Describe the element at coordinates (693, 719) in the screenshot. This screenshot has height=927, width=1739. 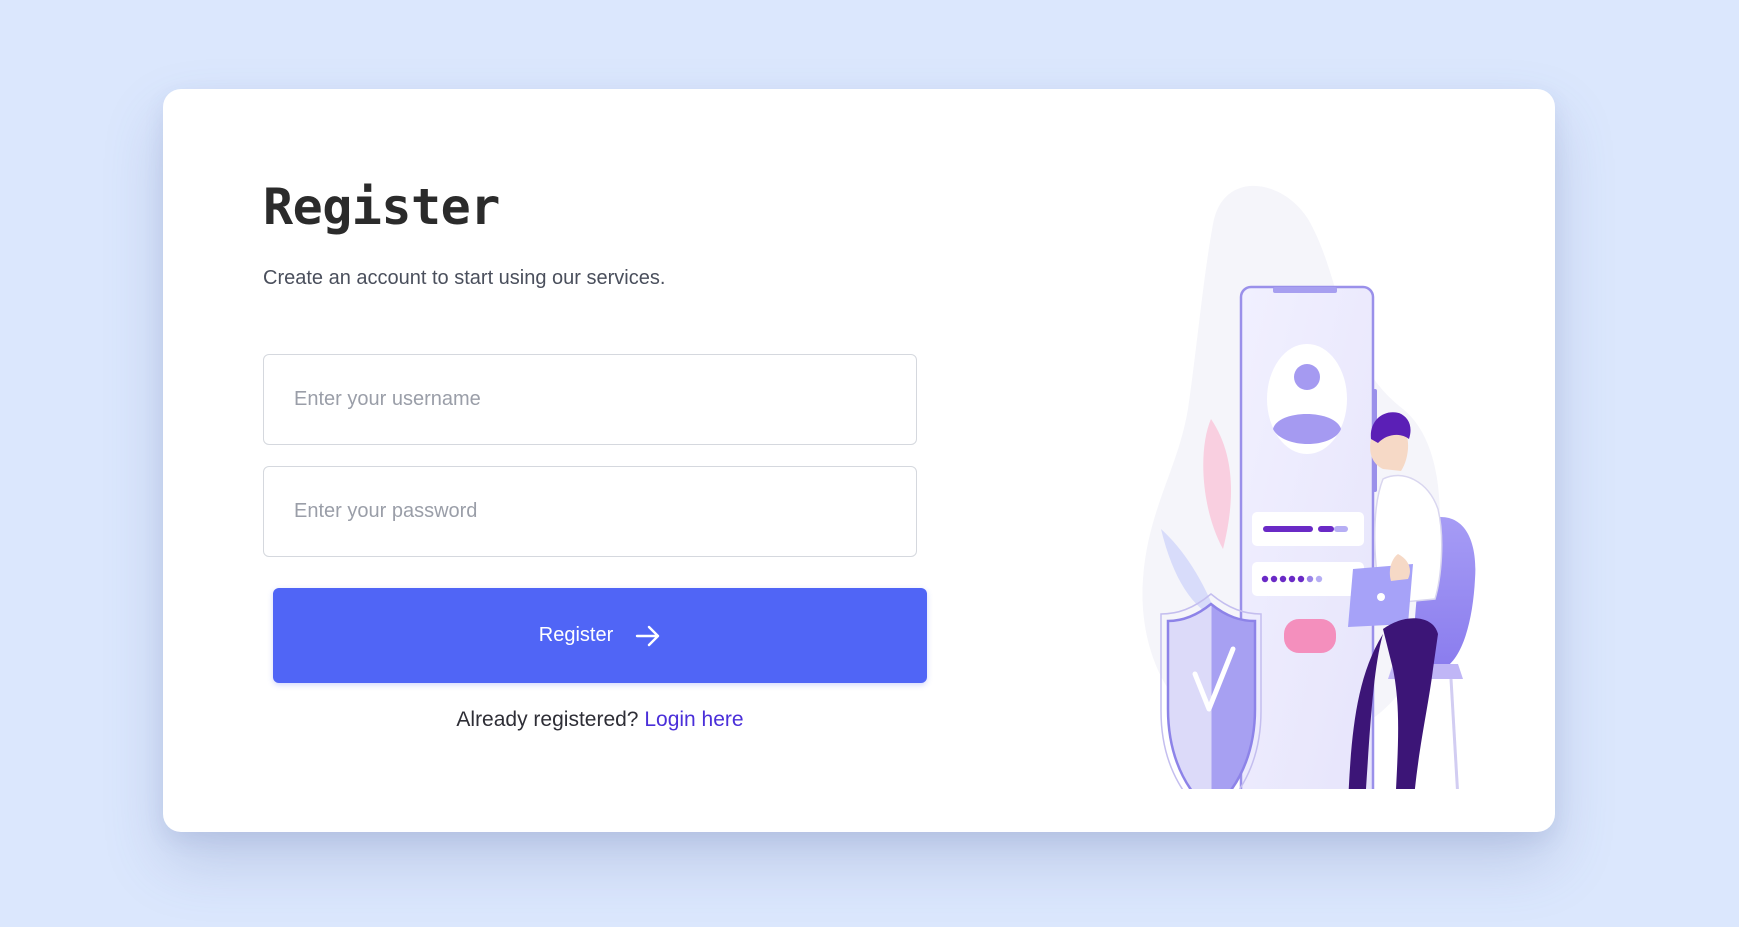
I see `login-link: Login here` at that location.